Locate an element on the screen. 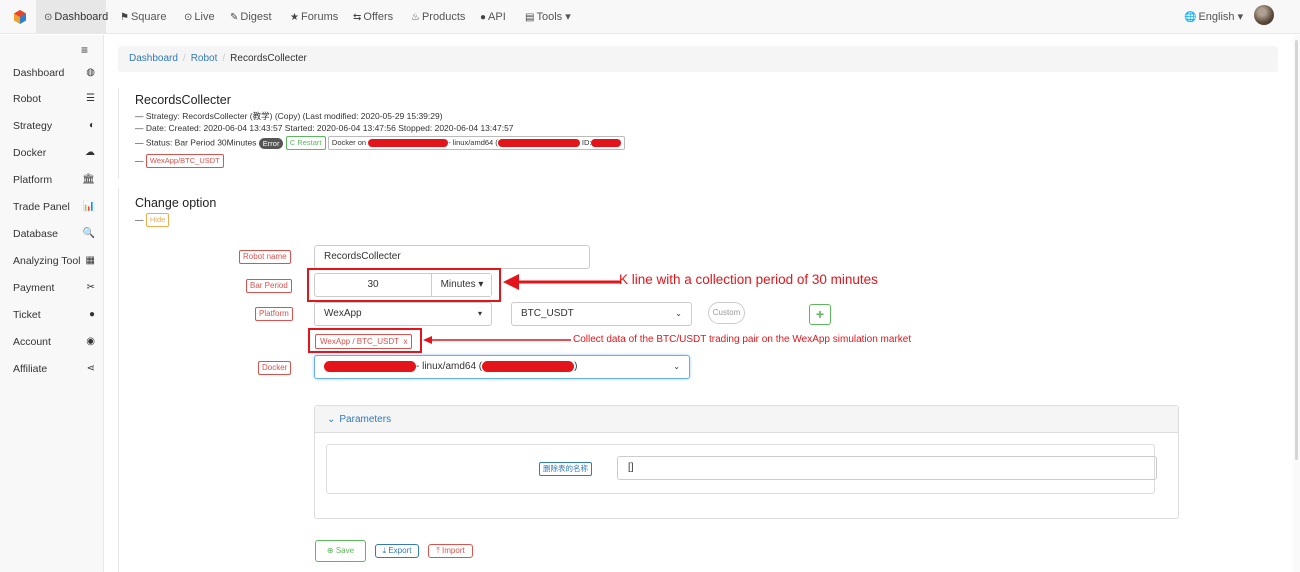 The image size is (1300, 572). robot-name-label: Robot name is located at coordinates (265, 257).